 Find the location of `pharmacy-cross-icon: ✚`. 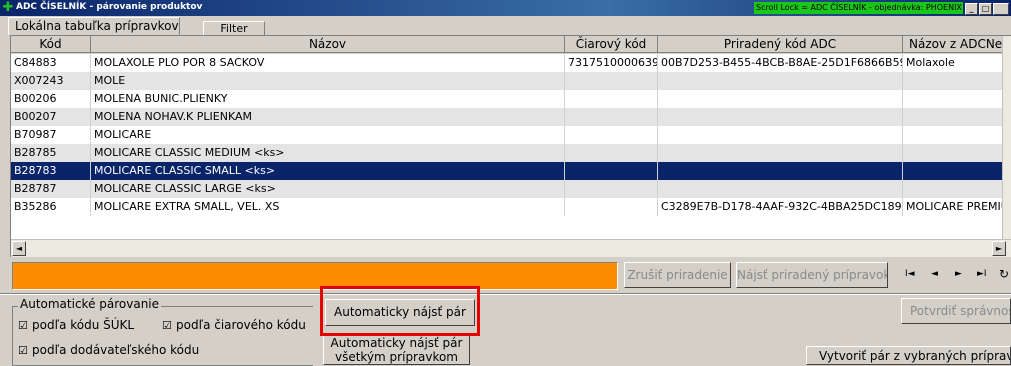

pharmacy-cross-icon: ✚ is located at coordinates (8, 7).